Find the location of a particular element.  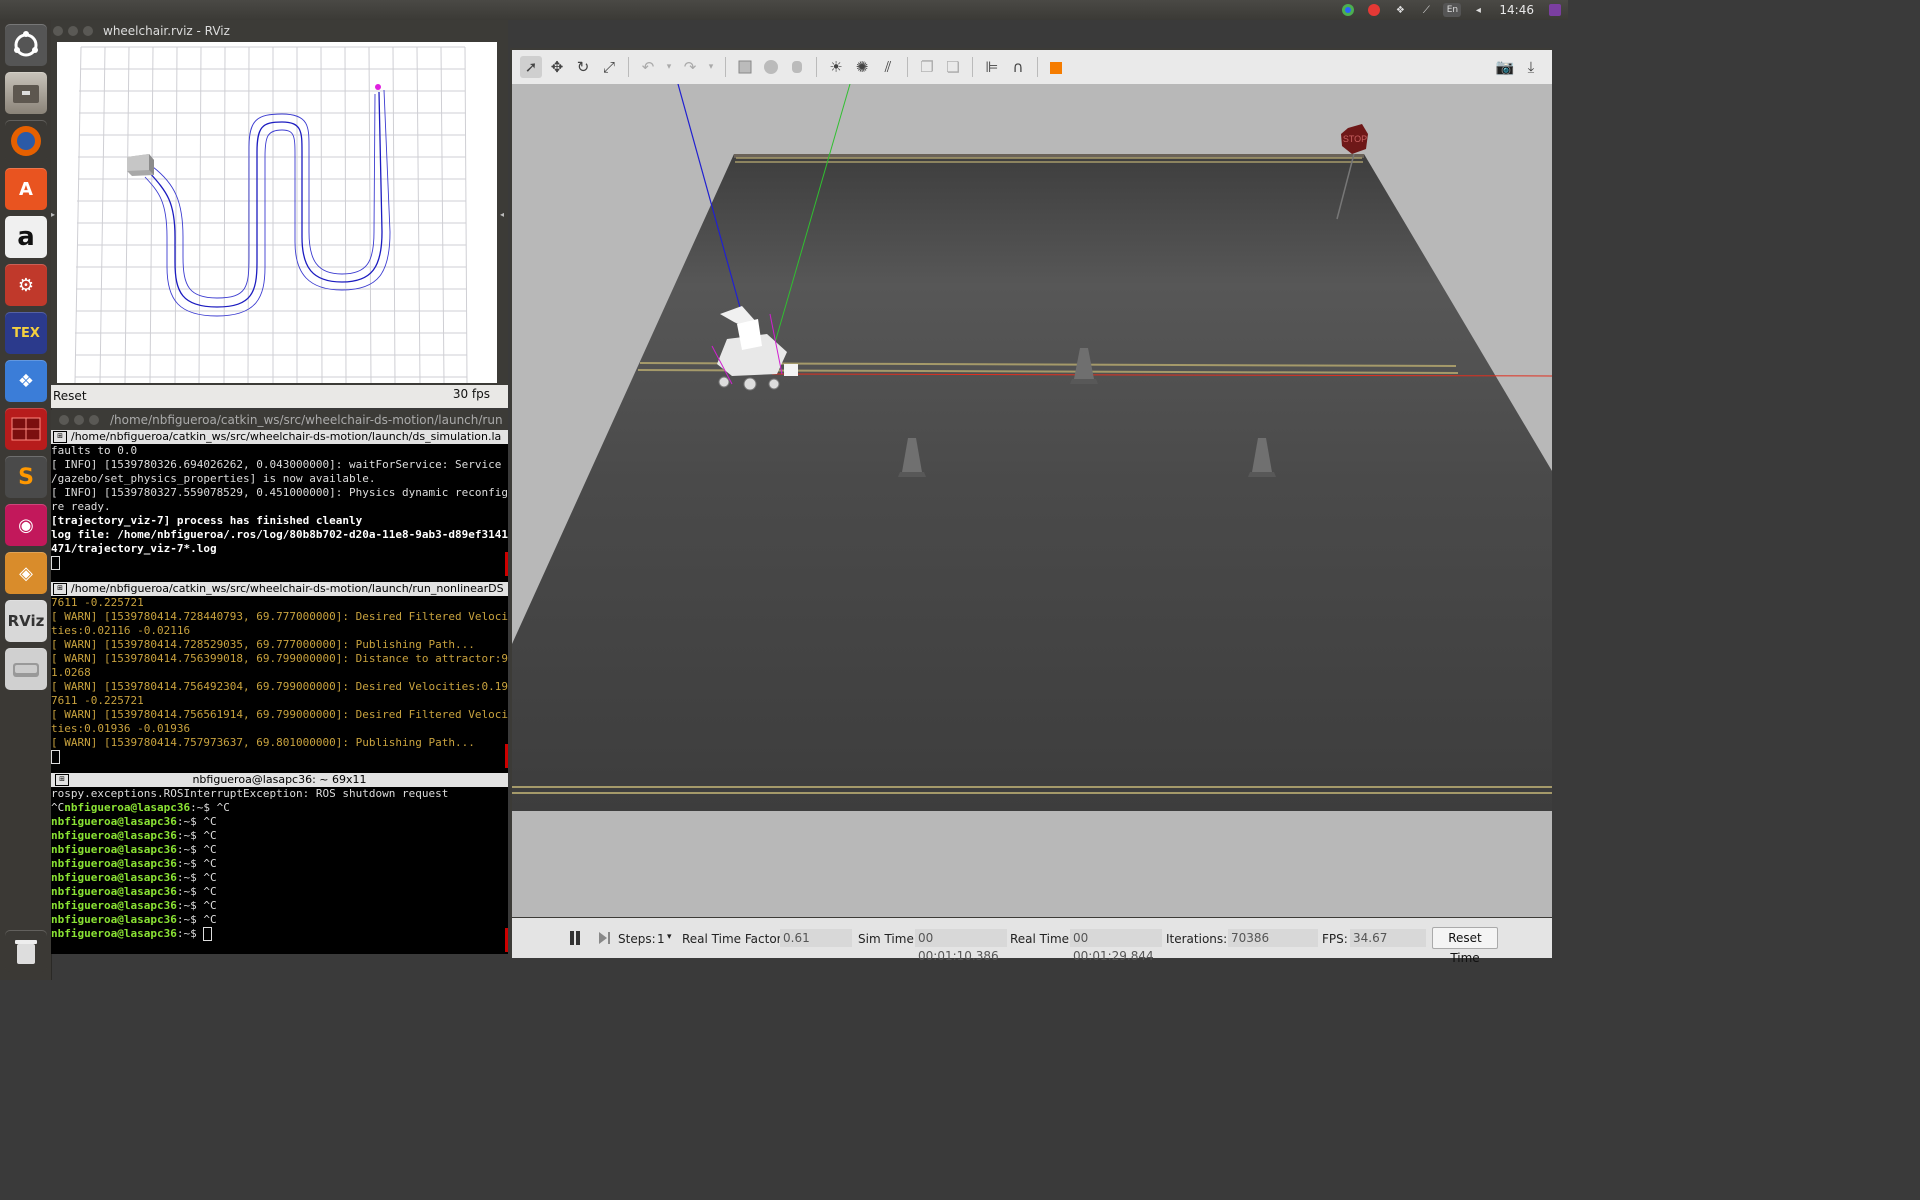

session-icon is located at coordinates (1555, 10).